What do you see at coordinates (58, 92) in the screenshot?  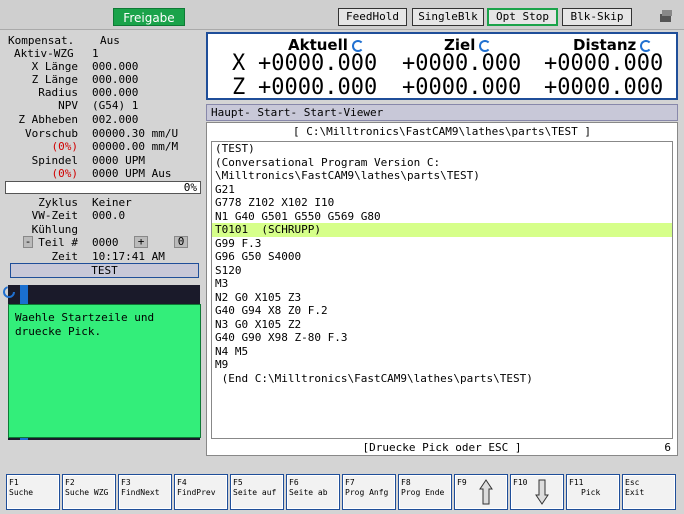 I see `radius-label: Radius` at bounding box center [58, 92].